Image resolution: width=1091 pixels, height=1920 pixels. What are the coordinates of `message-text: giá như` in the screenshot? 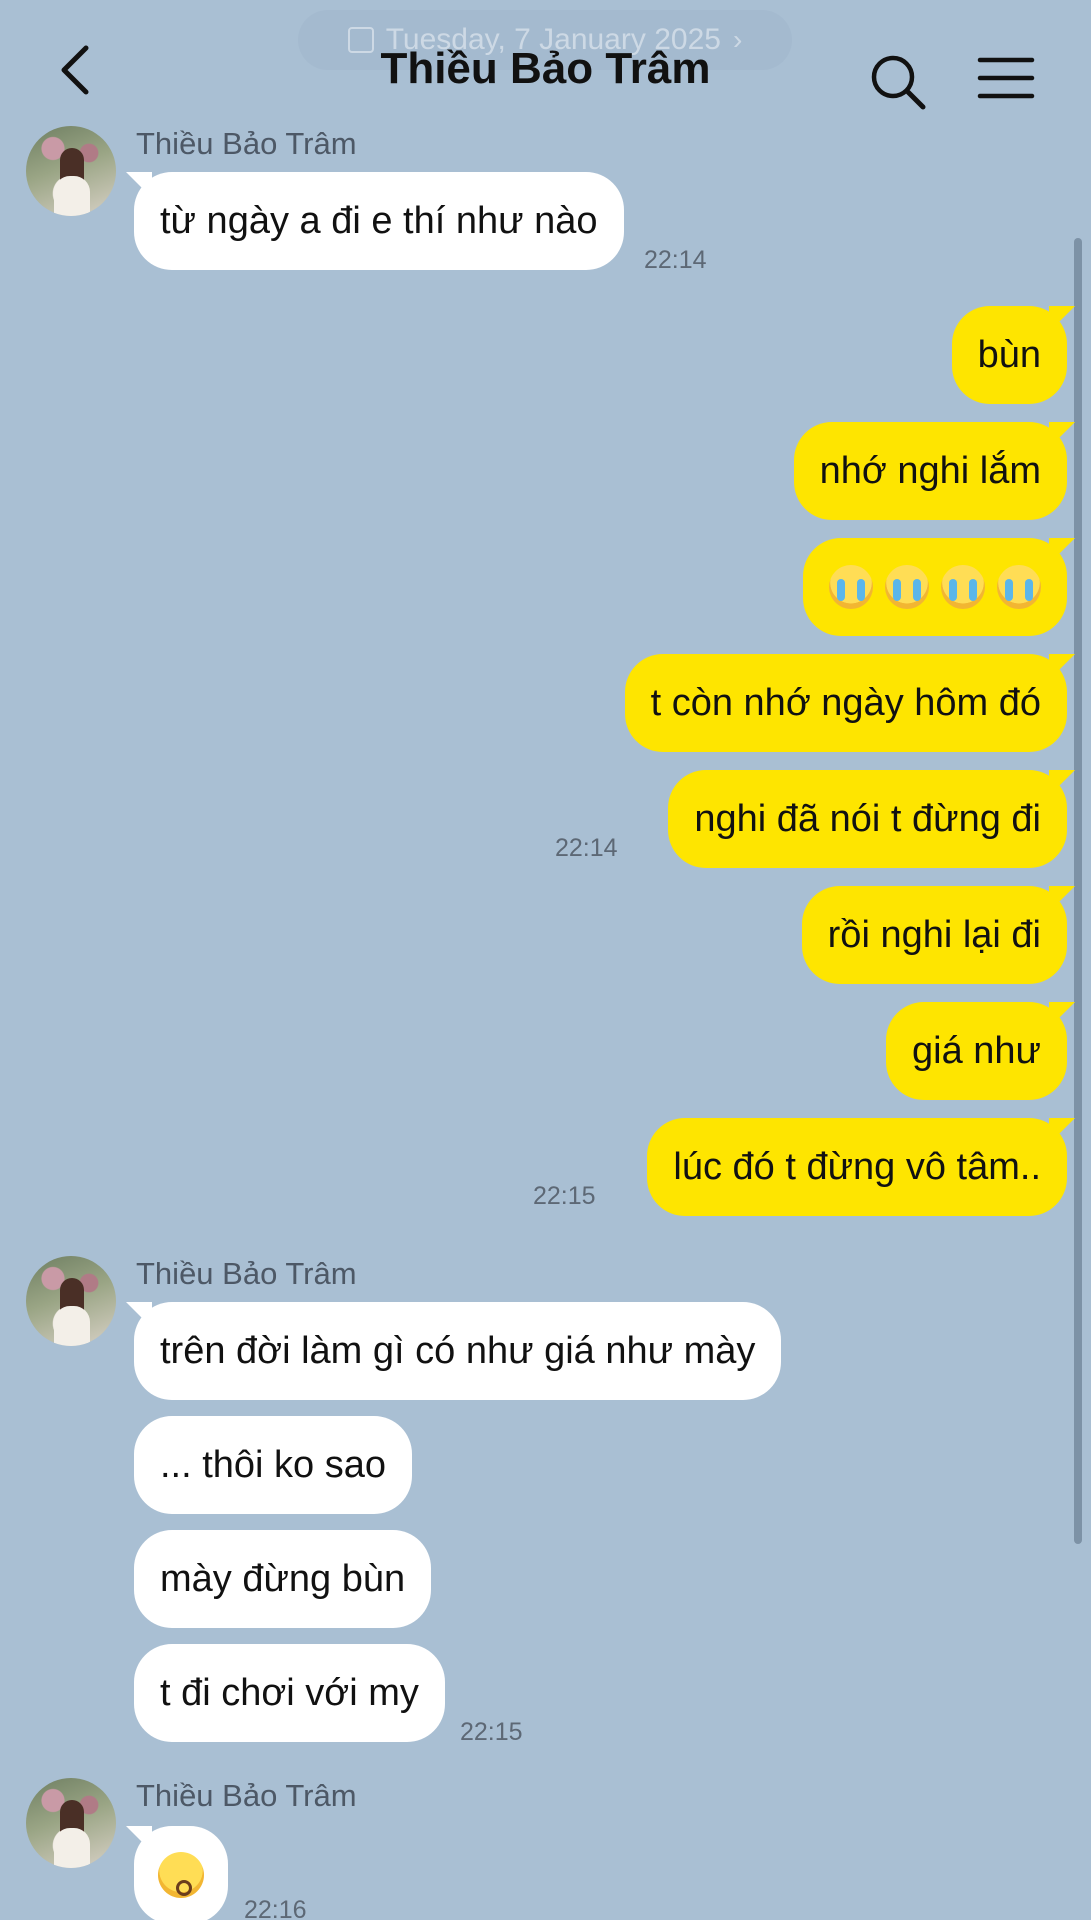 It's located at (976, 1050).